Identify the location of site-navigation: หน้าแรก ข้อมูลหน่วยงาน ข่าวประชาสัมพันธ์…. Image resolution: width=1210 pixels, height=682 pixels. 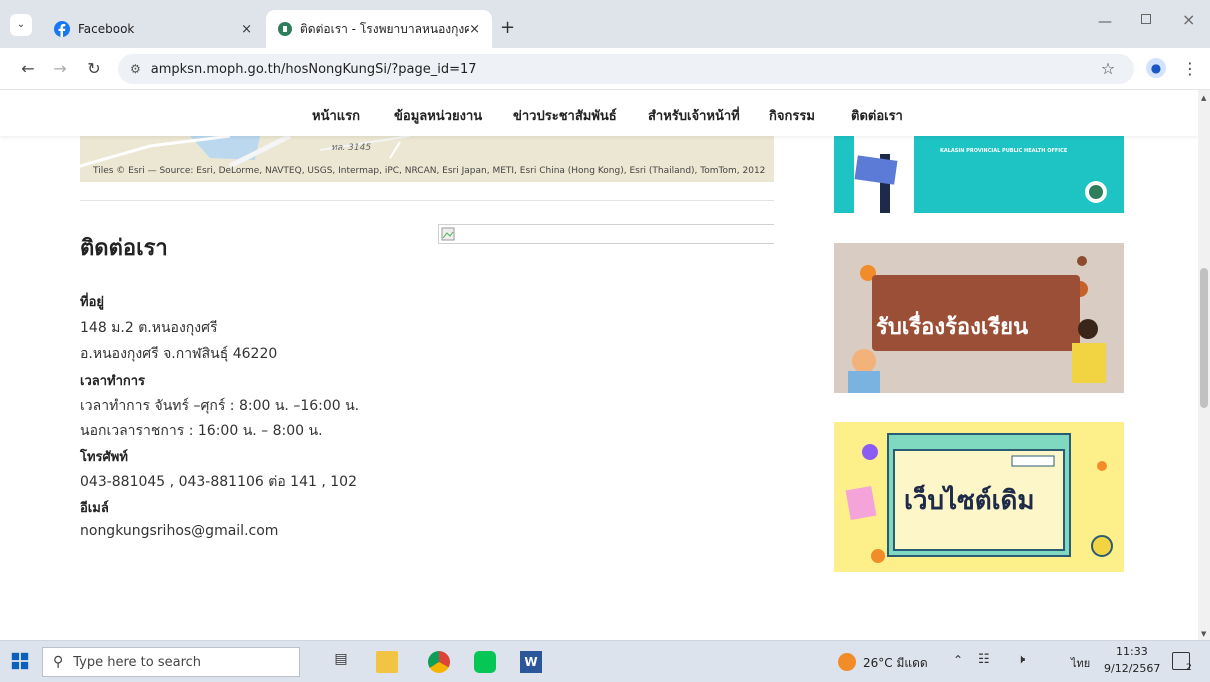
(599, 113).